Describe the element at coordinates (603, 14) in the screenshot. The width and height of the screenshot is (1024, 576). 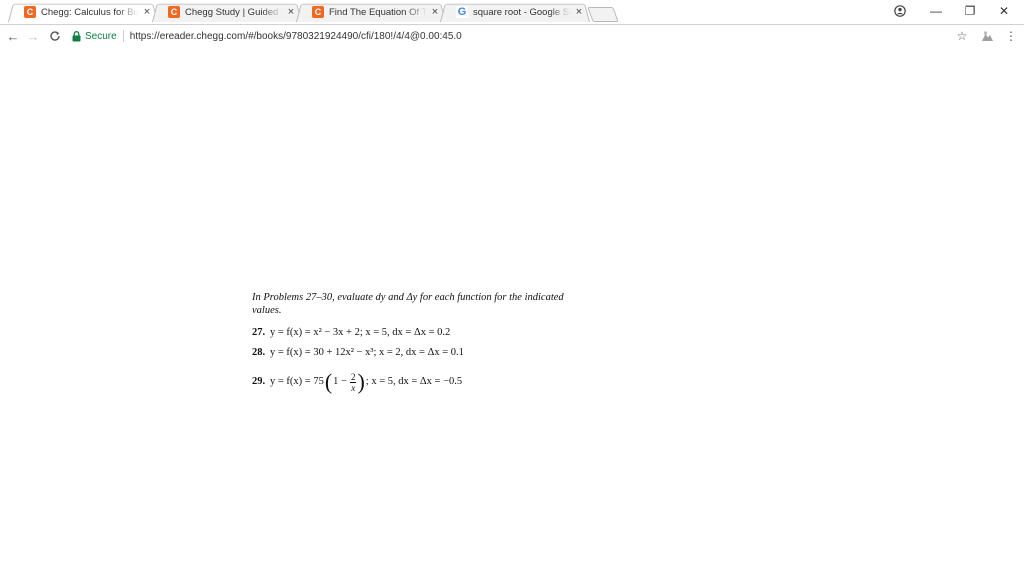
I see `new-tab-button` at that location.